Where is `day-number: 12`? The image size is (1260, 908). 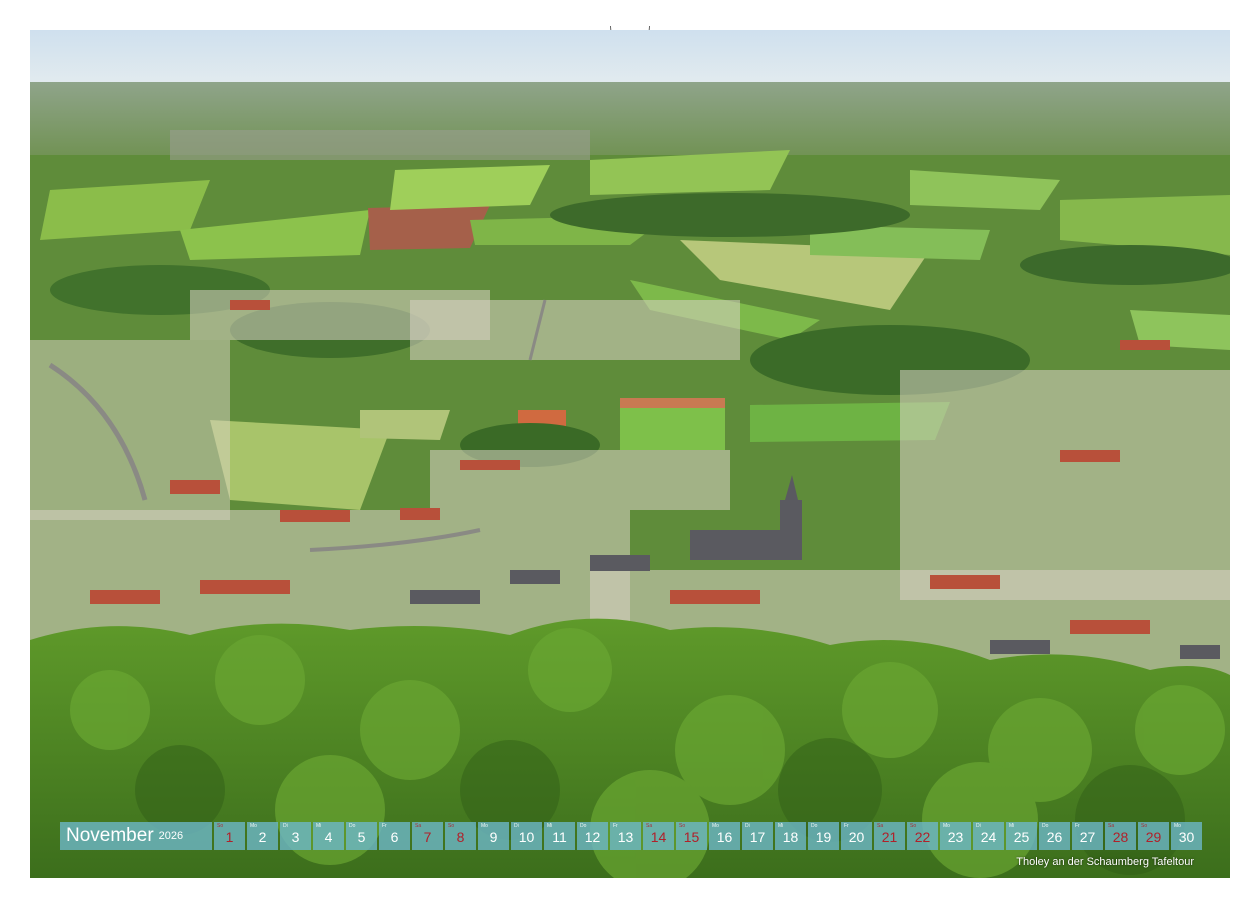
day-number: 12 is located at coordinates (592, 837).